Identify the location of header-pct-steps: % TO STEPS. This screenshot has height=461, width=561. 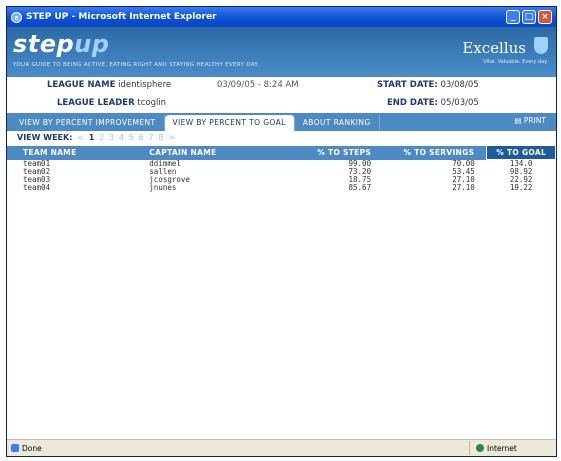
(335, 153).